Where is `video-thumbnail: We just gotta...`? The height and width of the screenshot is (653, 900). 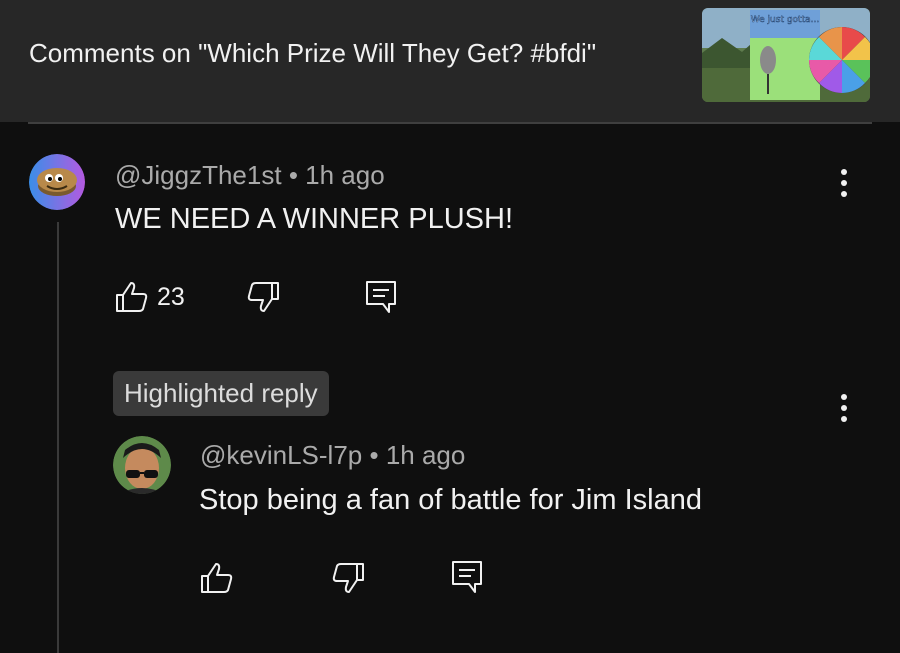 video-thumbnail: We just gotta... is located at coordinates (786, 55).